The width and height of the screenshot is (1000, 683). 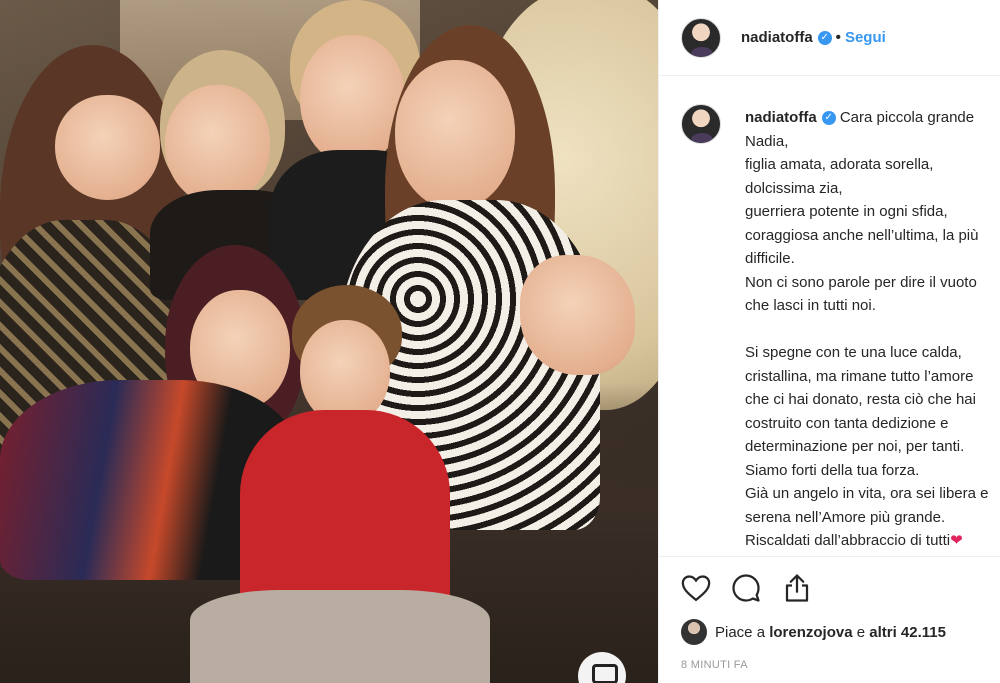 I want to click on like-button, so click(x=696, y=588).